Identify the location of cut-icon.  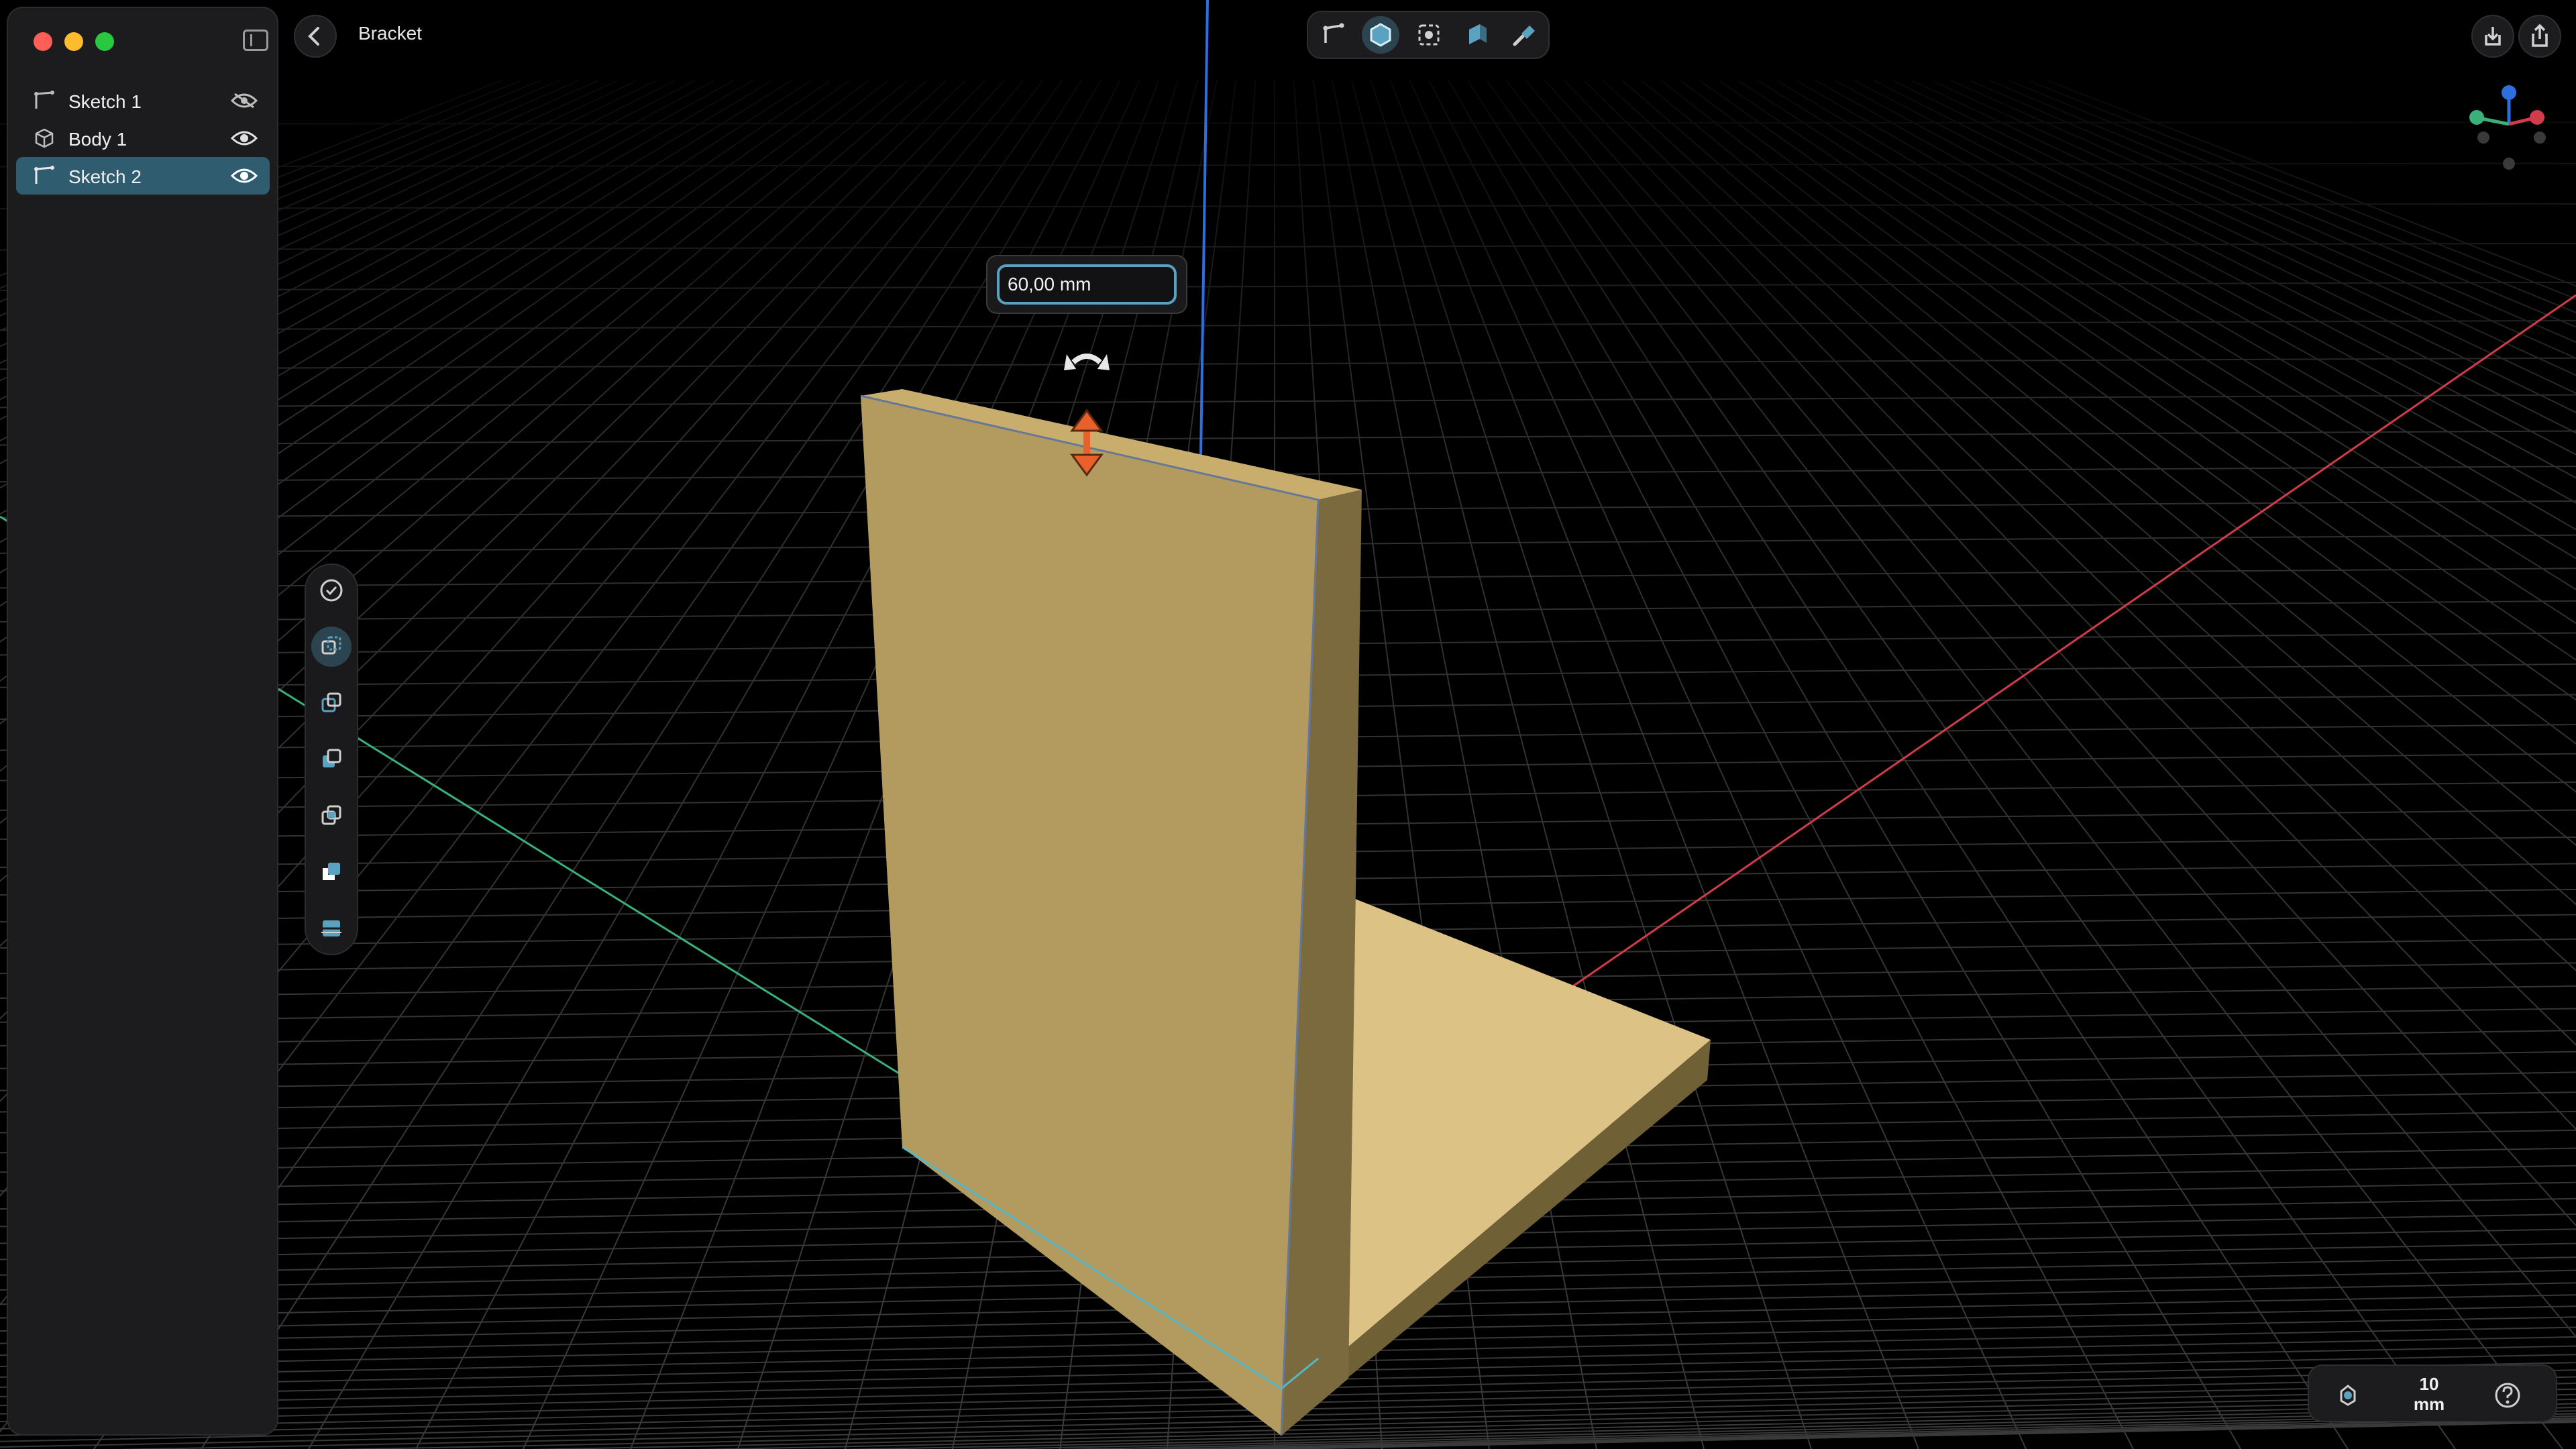
(332, 758).